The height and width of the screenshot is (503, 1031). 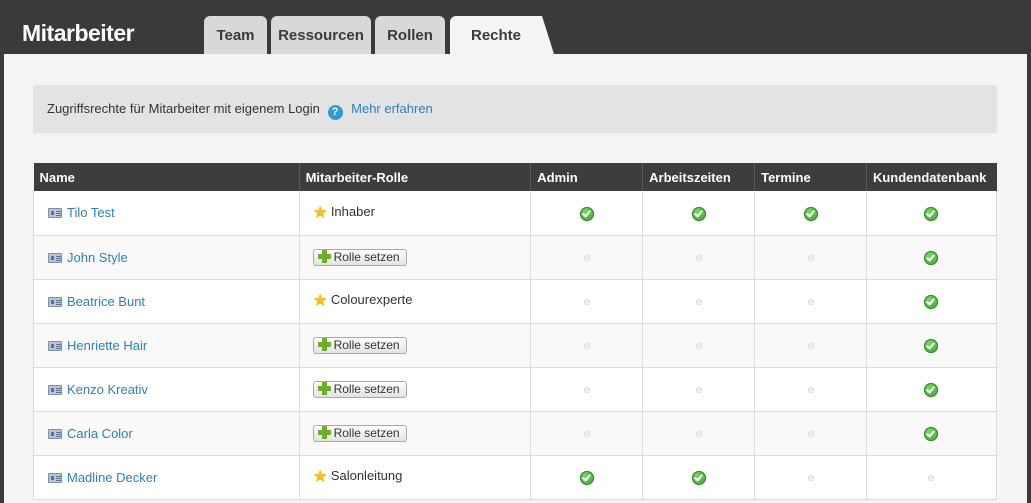 I want to click on tab-rechte: Rechte, so click(x=502, y=35).